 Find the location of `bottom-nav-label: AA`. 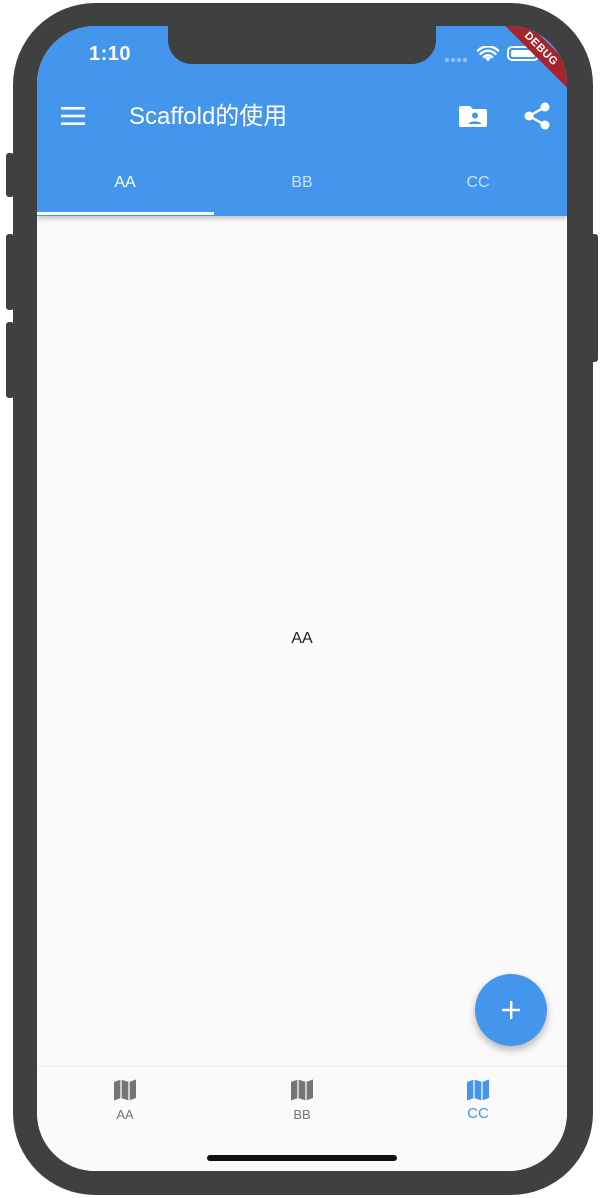

bottom-nav-label: AA is located at coordinates (125, 1114).